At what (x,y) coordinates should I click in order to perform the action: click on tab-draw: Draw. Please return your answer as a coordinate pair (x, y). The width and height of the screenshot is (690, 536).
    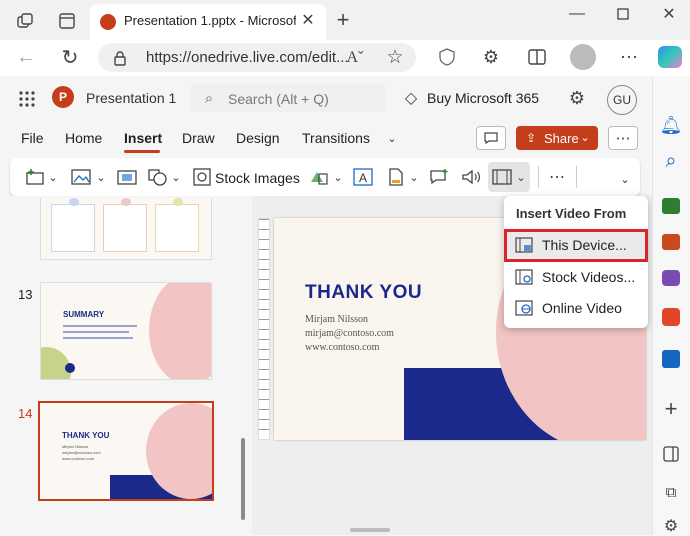
    Looking at the image, I should click on (198, 138).